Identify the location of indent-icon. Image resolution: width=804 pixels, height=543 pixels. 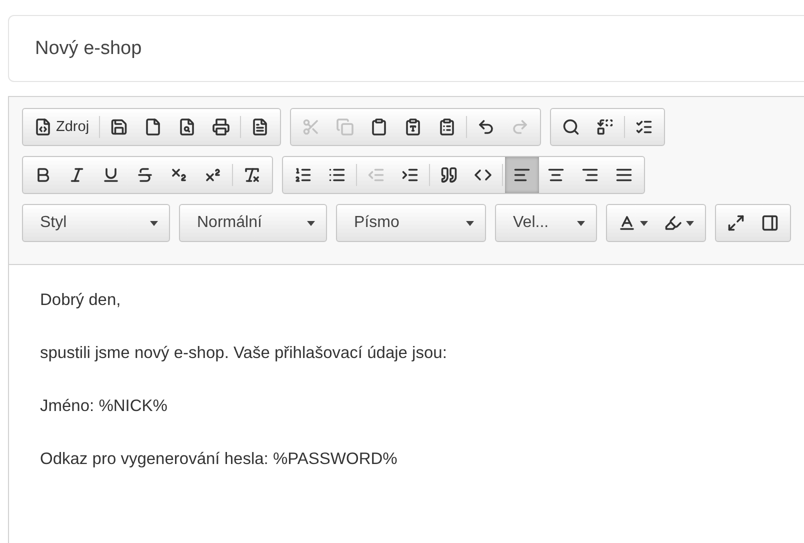
(410, 175).